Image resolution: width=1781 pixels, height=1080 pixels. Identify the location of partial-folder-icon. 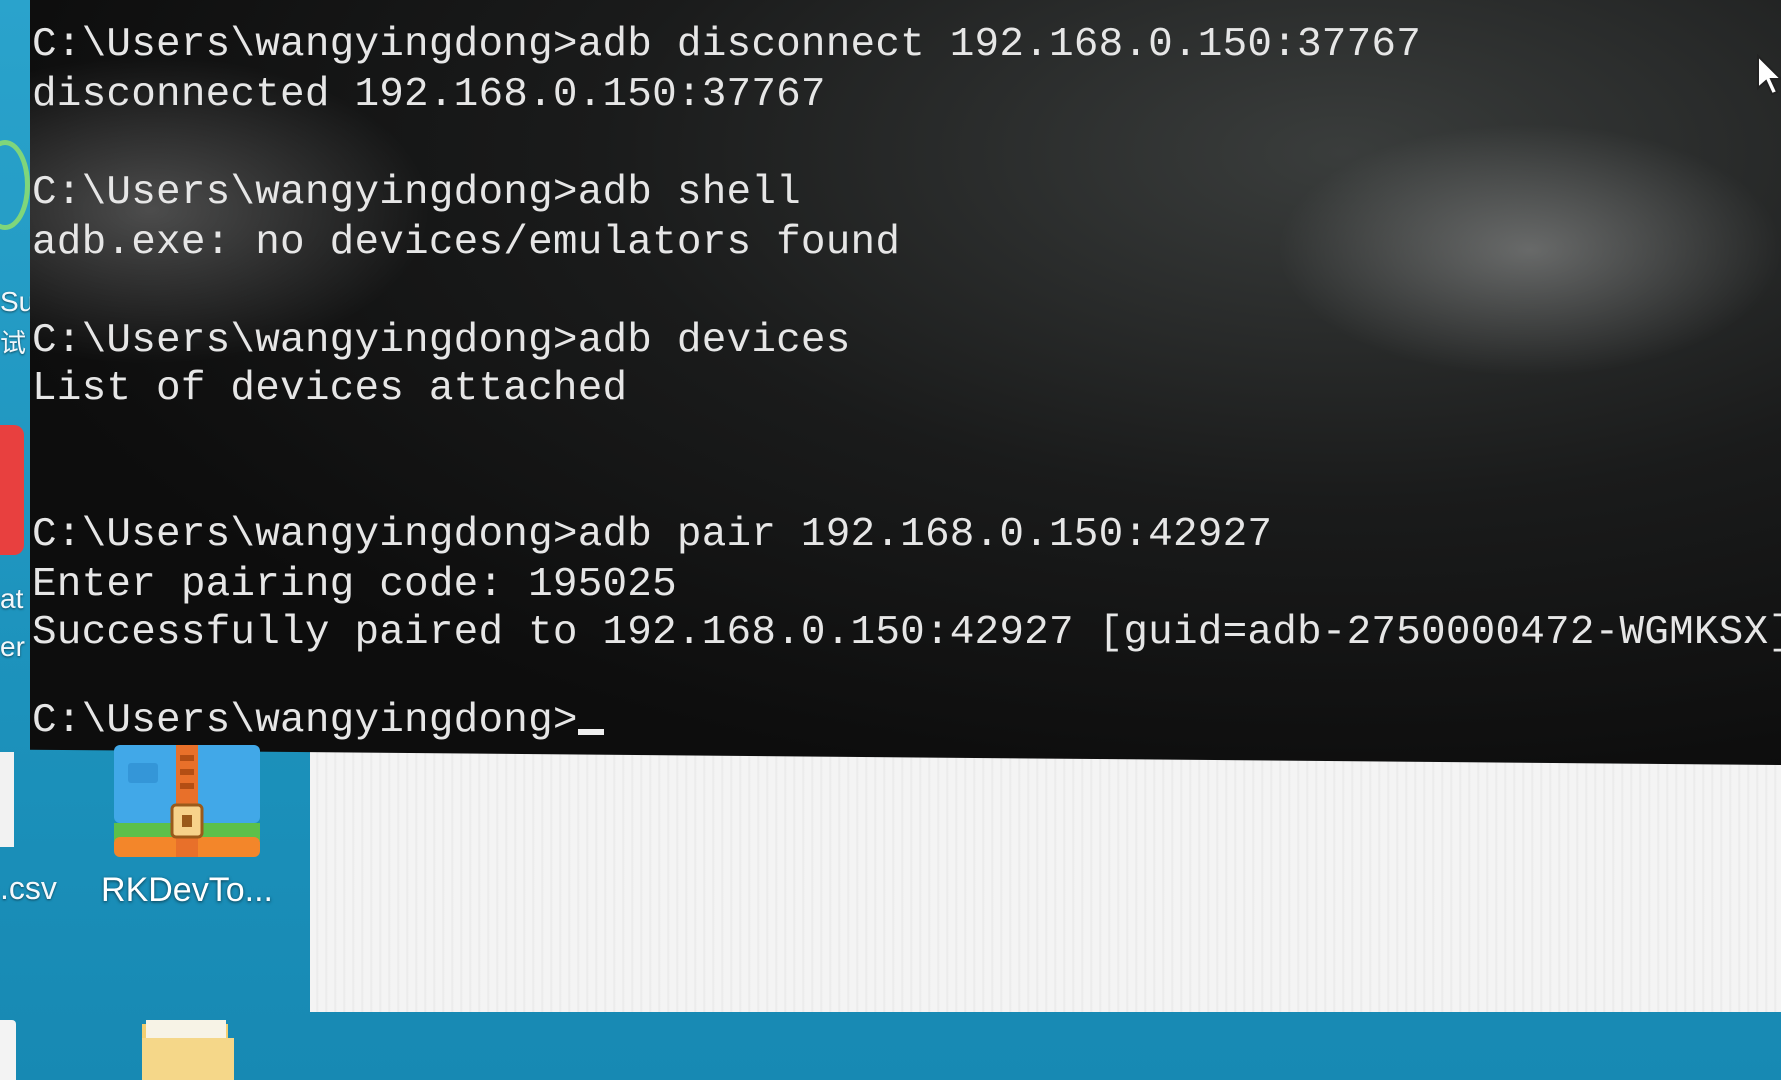
(8, 1050).